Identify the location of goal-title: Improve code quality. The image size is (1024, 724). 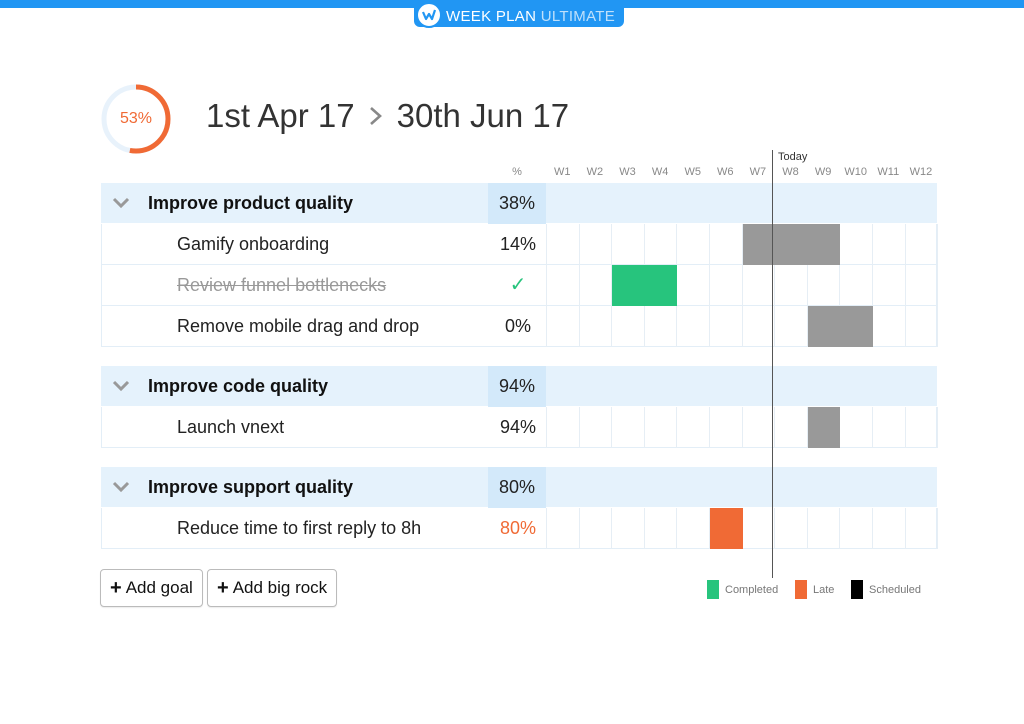
(238, 386).